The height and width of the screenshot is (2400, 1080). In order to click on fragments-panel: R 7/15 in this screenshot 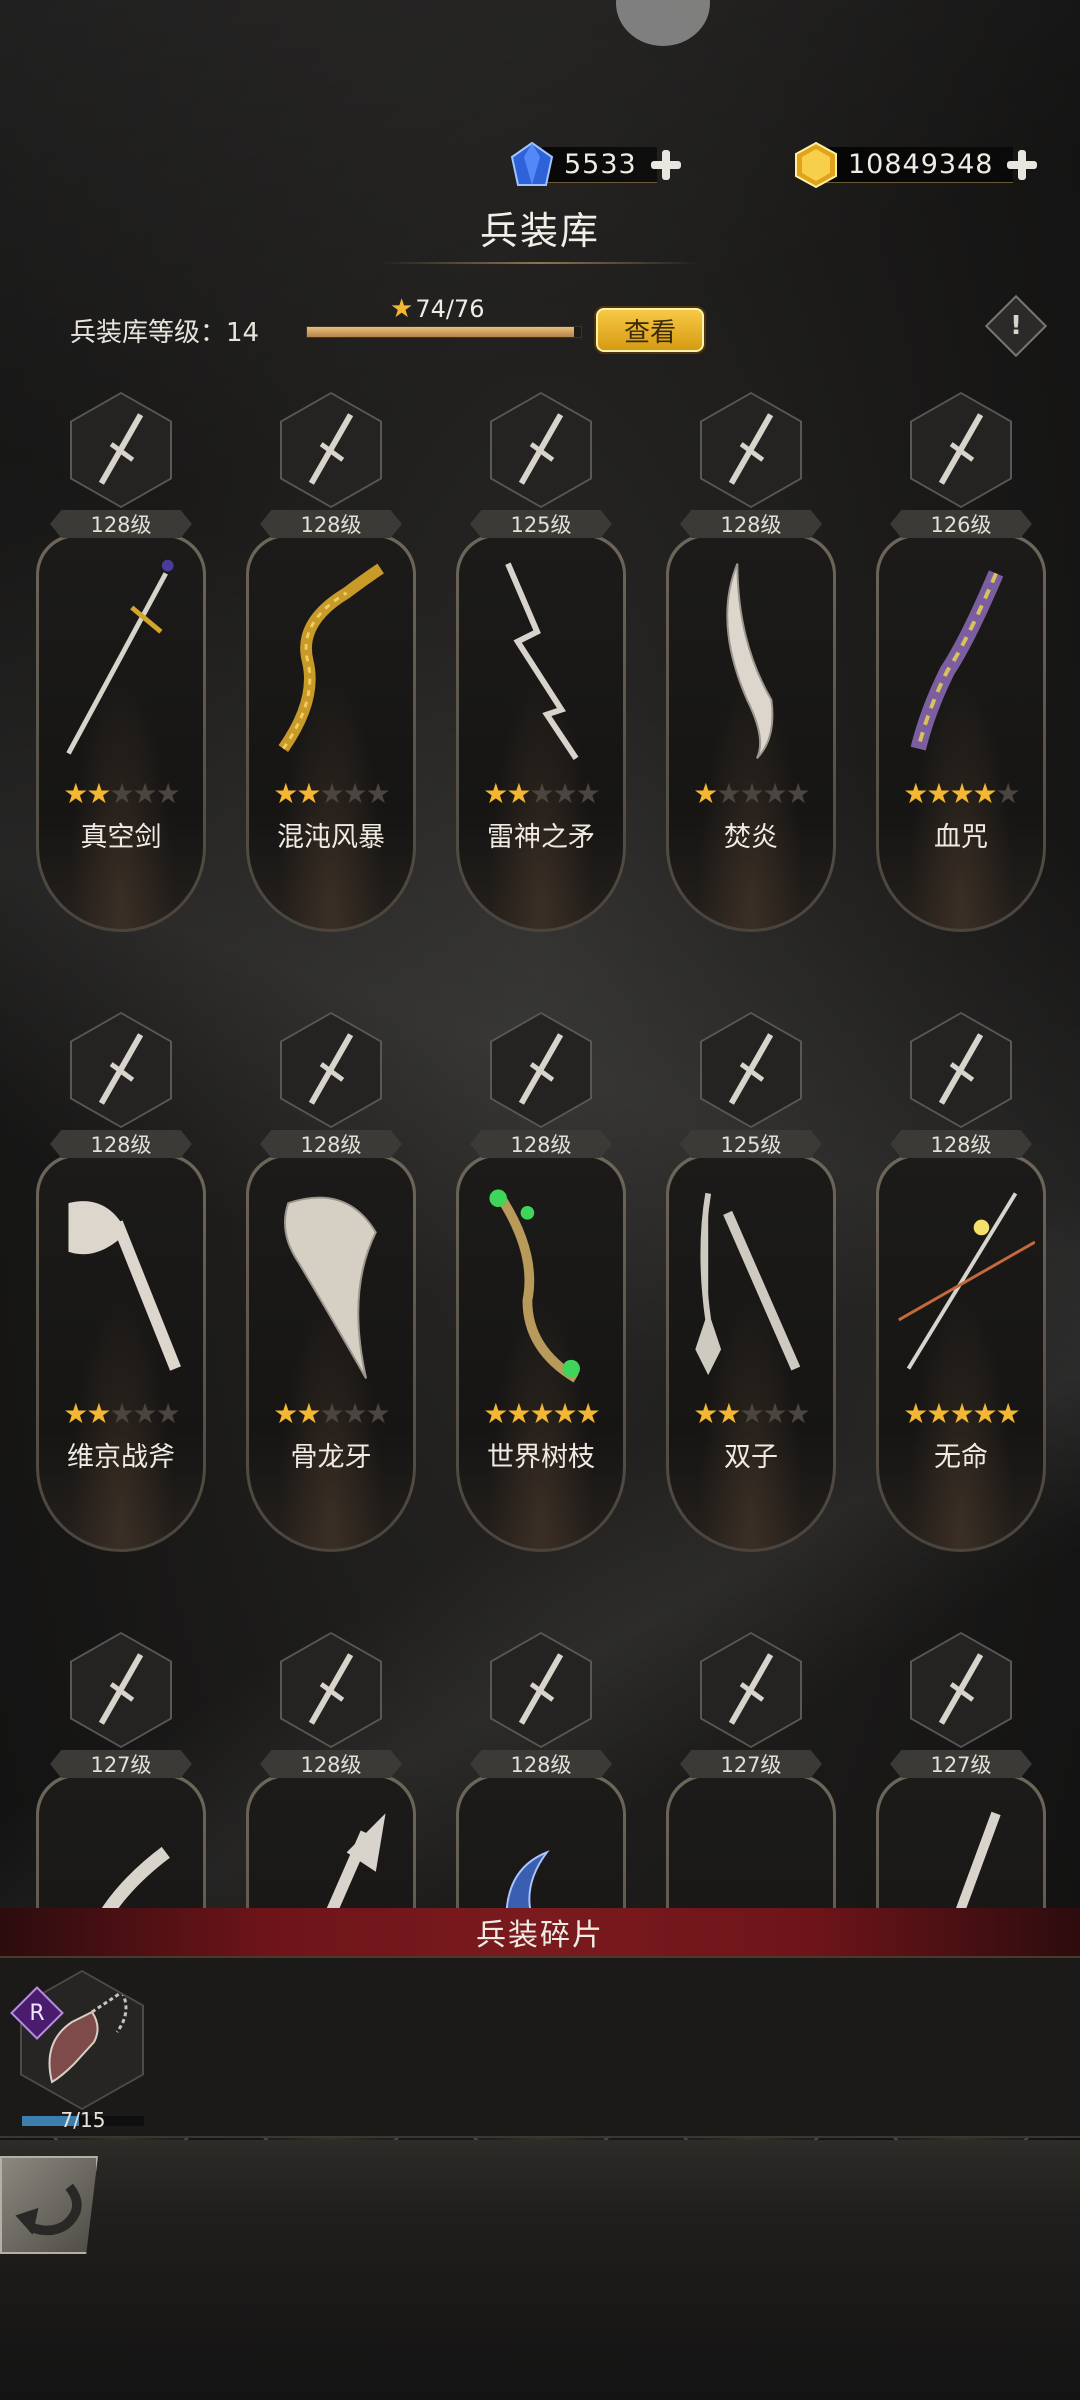, I will do `click(540, 2048)`.